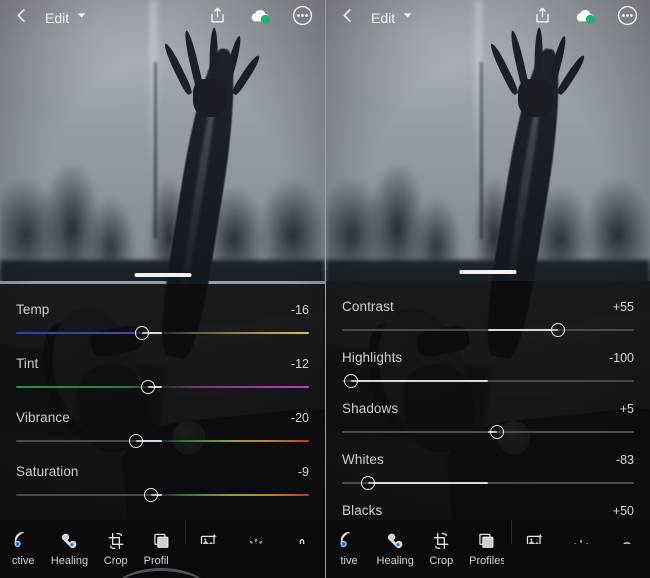  What do you see at coordinates (43, 417) in the screenshot?
I see `slider-label: Vibrance` at bounding box center [43, 417].